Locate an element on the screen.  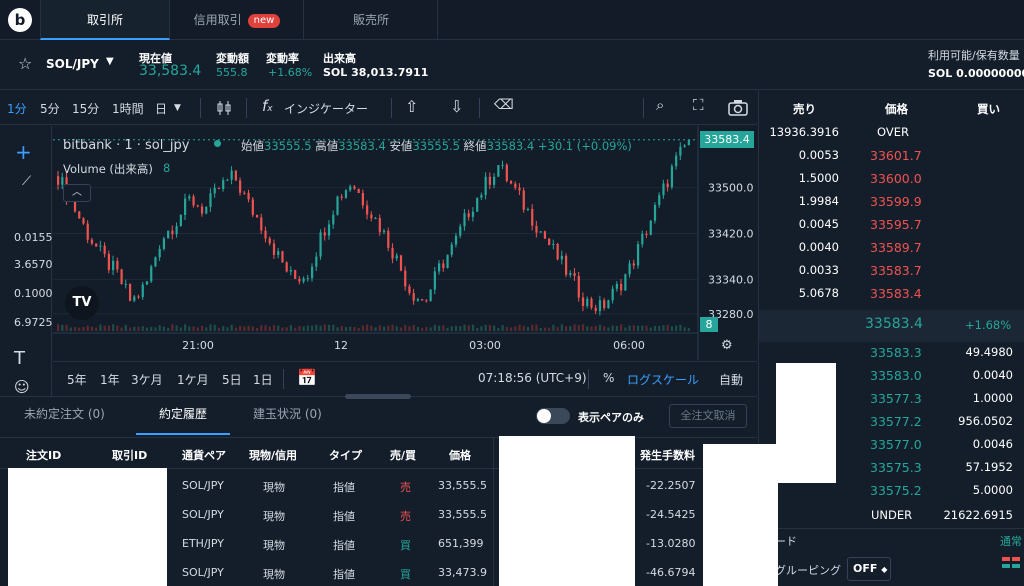
x-tick-label: 21:00 is located at coordinates (198, 345).